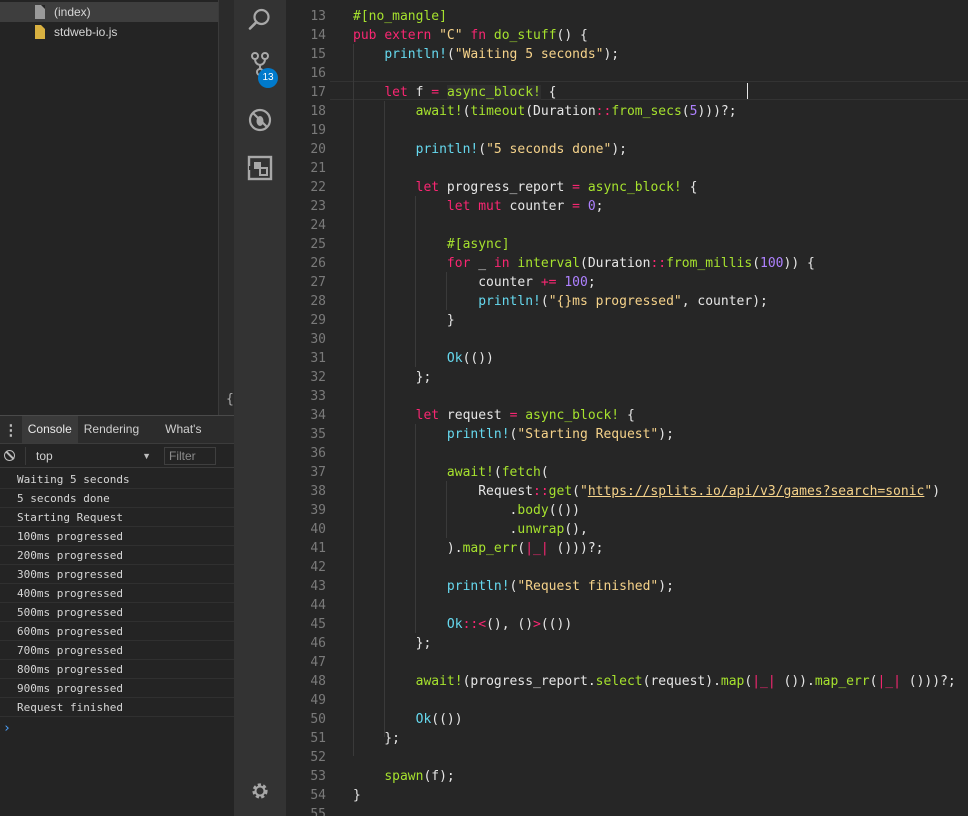 The image size is (968, 816). I want to click on code-line: 37 await!(fetch(, so click(417, 472).